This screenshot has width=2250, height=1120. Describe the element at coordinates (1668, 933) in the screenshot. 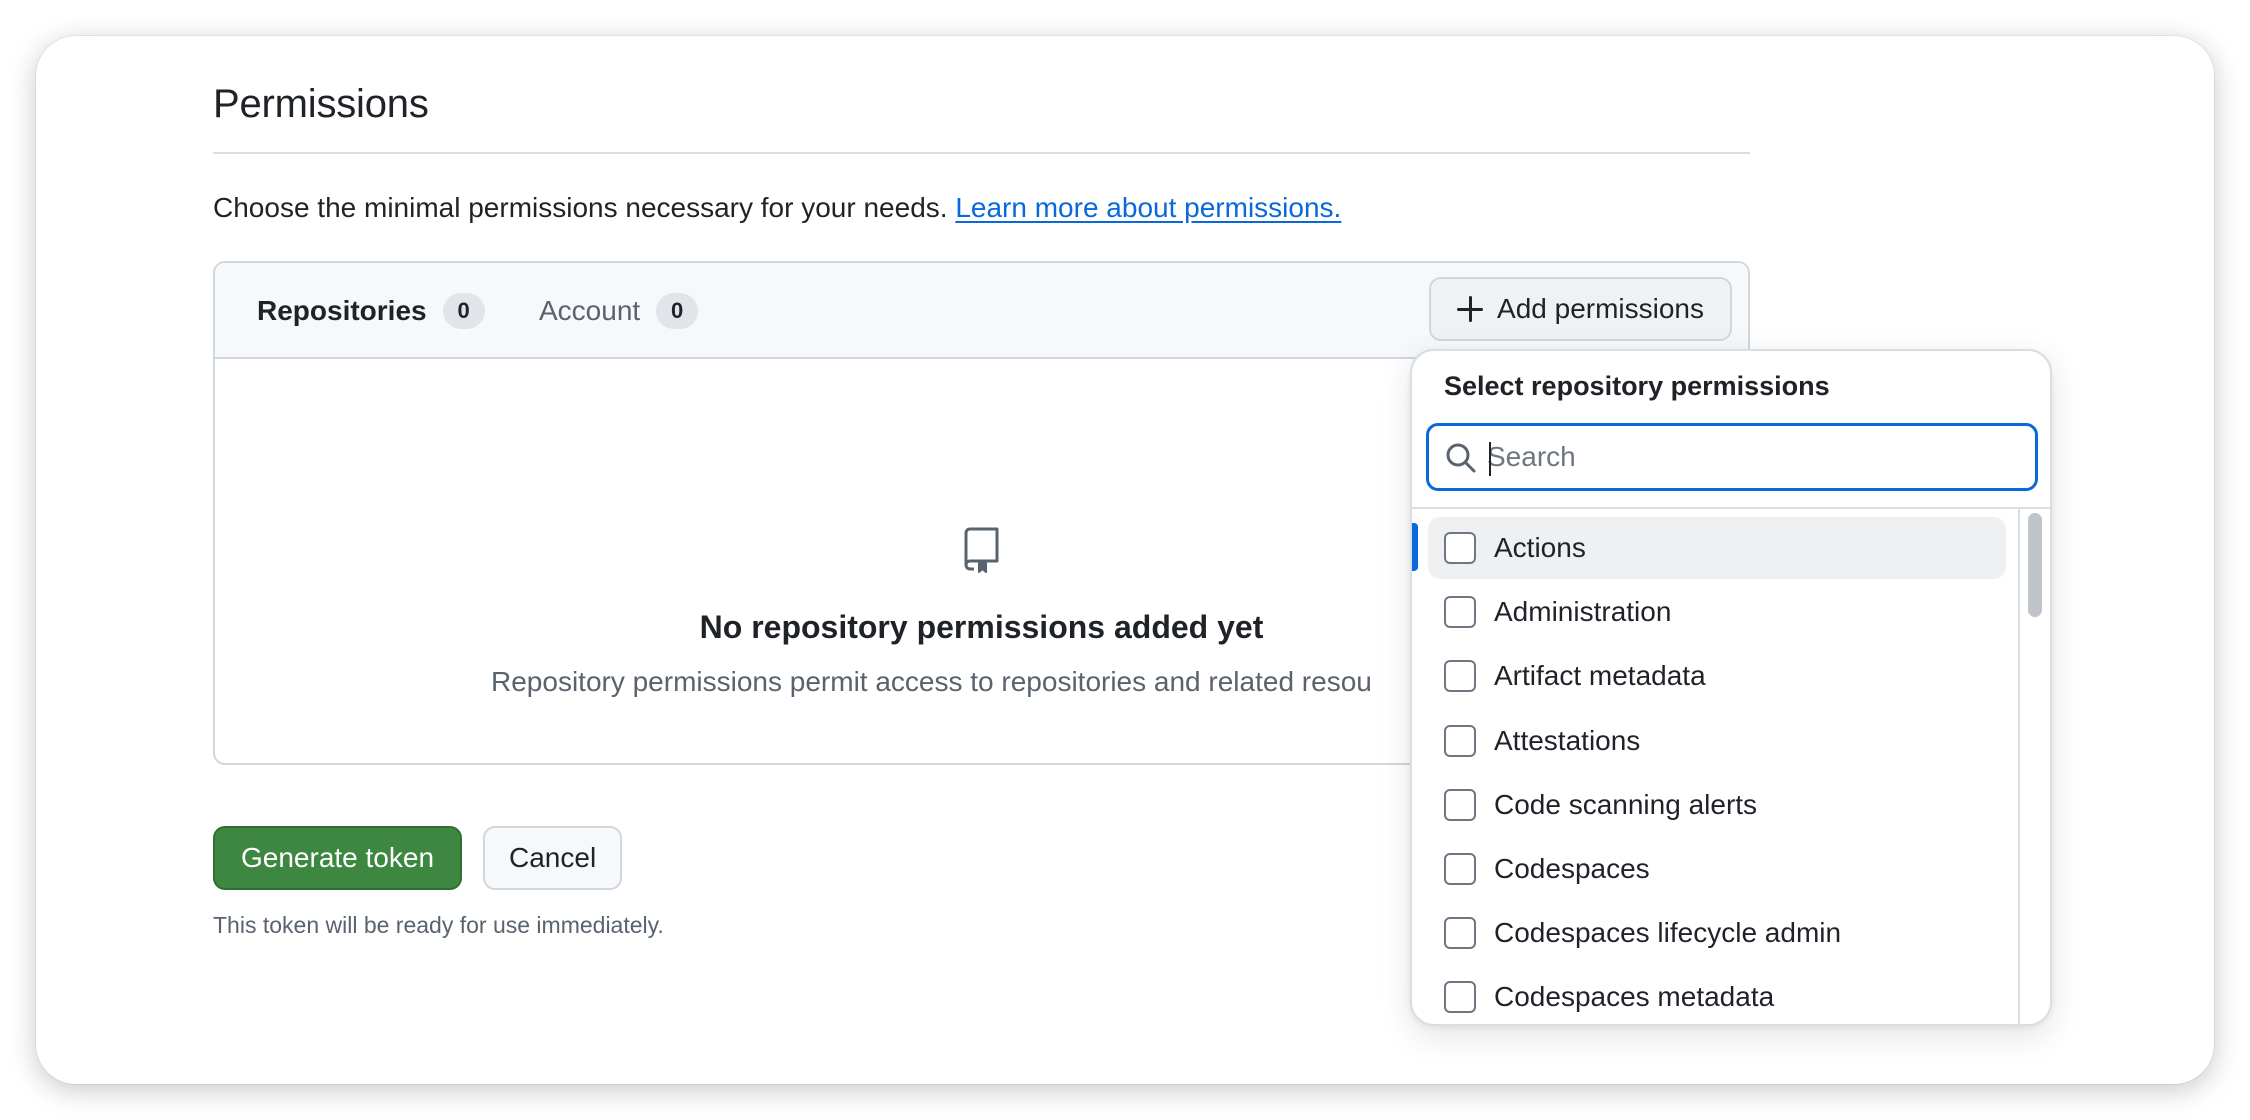

I see `permission-option-label: Codespaces lifecycle admin` at that location.